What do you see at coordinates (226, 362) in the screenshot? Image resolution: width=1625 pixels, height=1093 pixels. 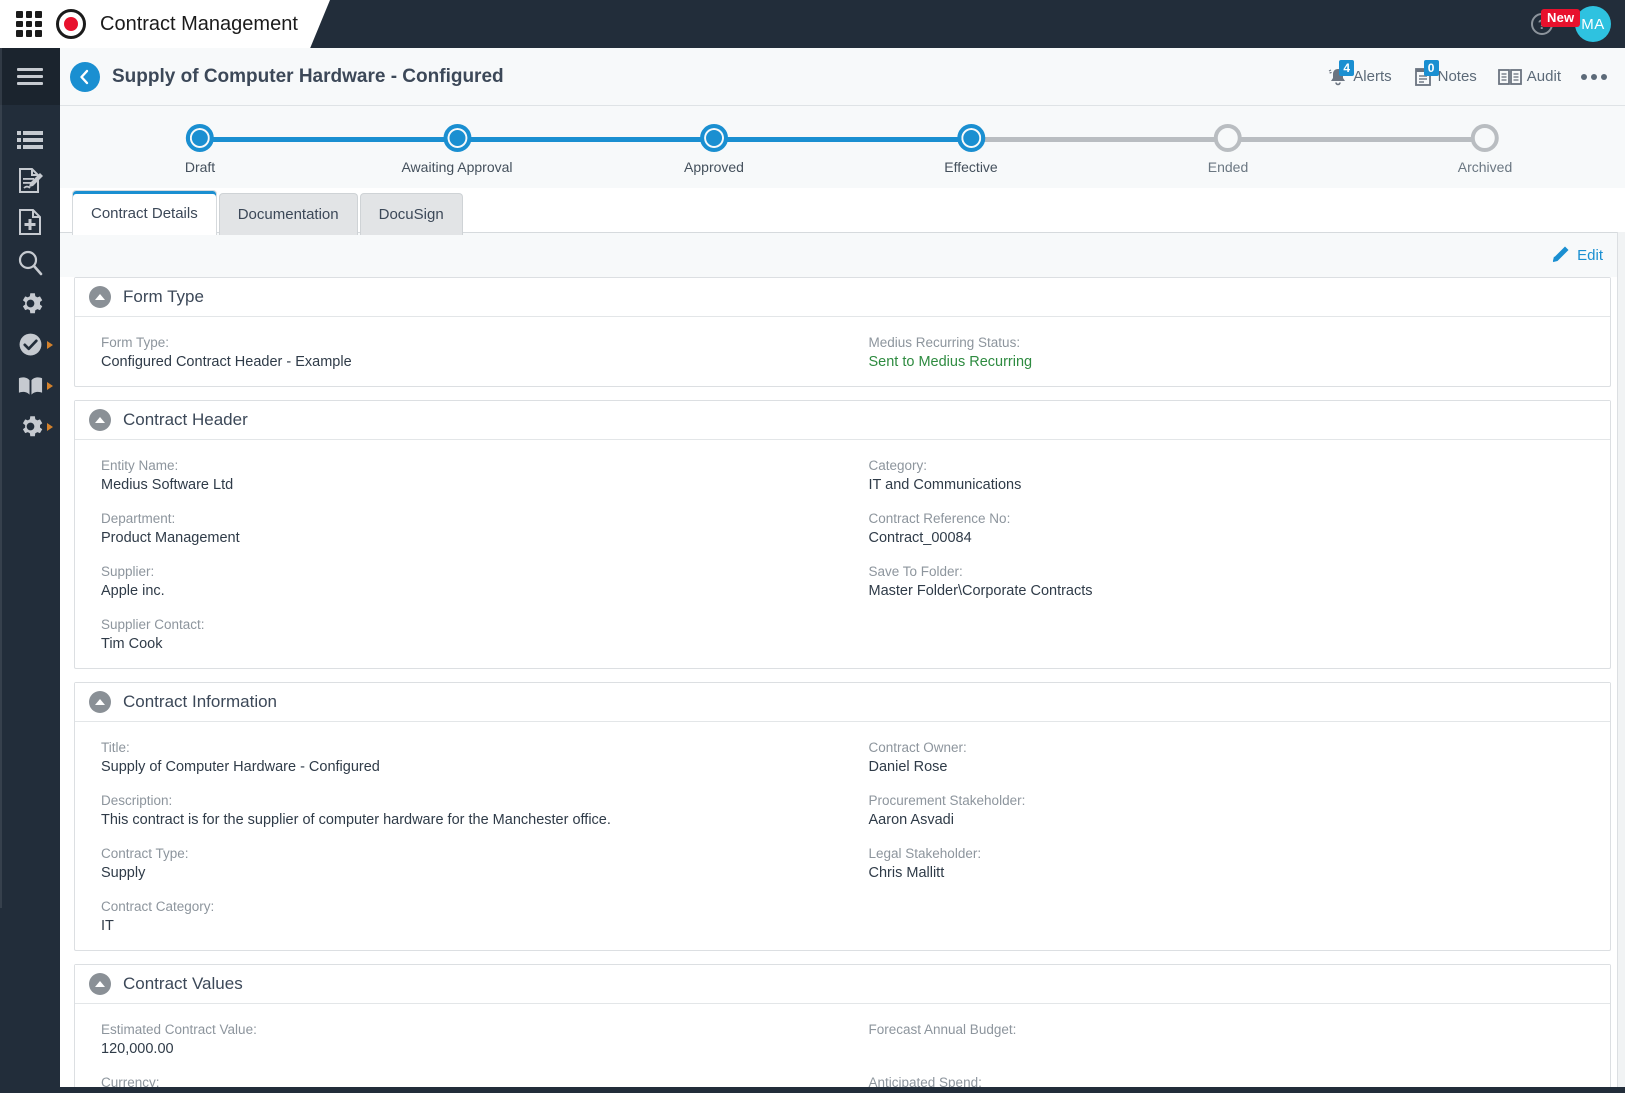 I see `field-value: Configured Contract Header - Example` at bounding box center [226, 362].